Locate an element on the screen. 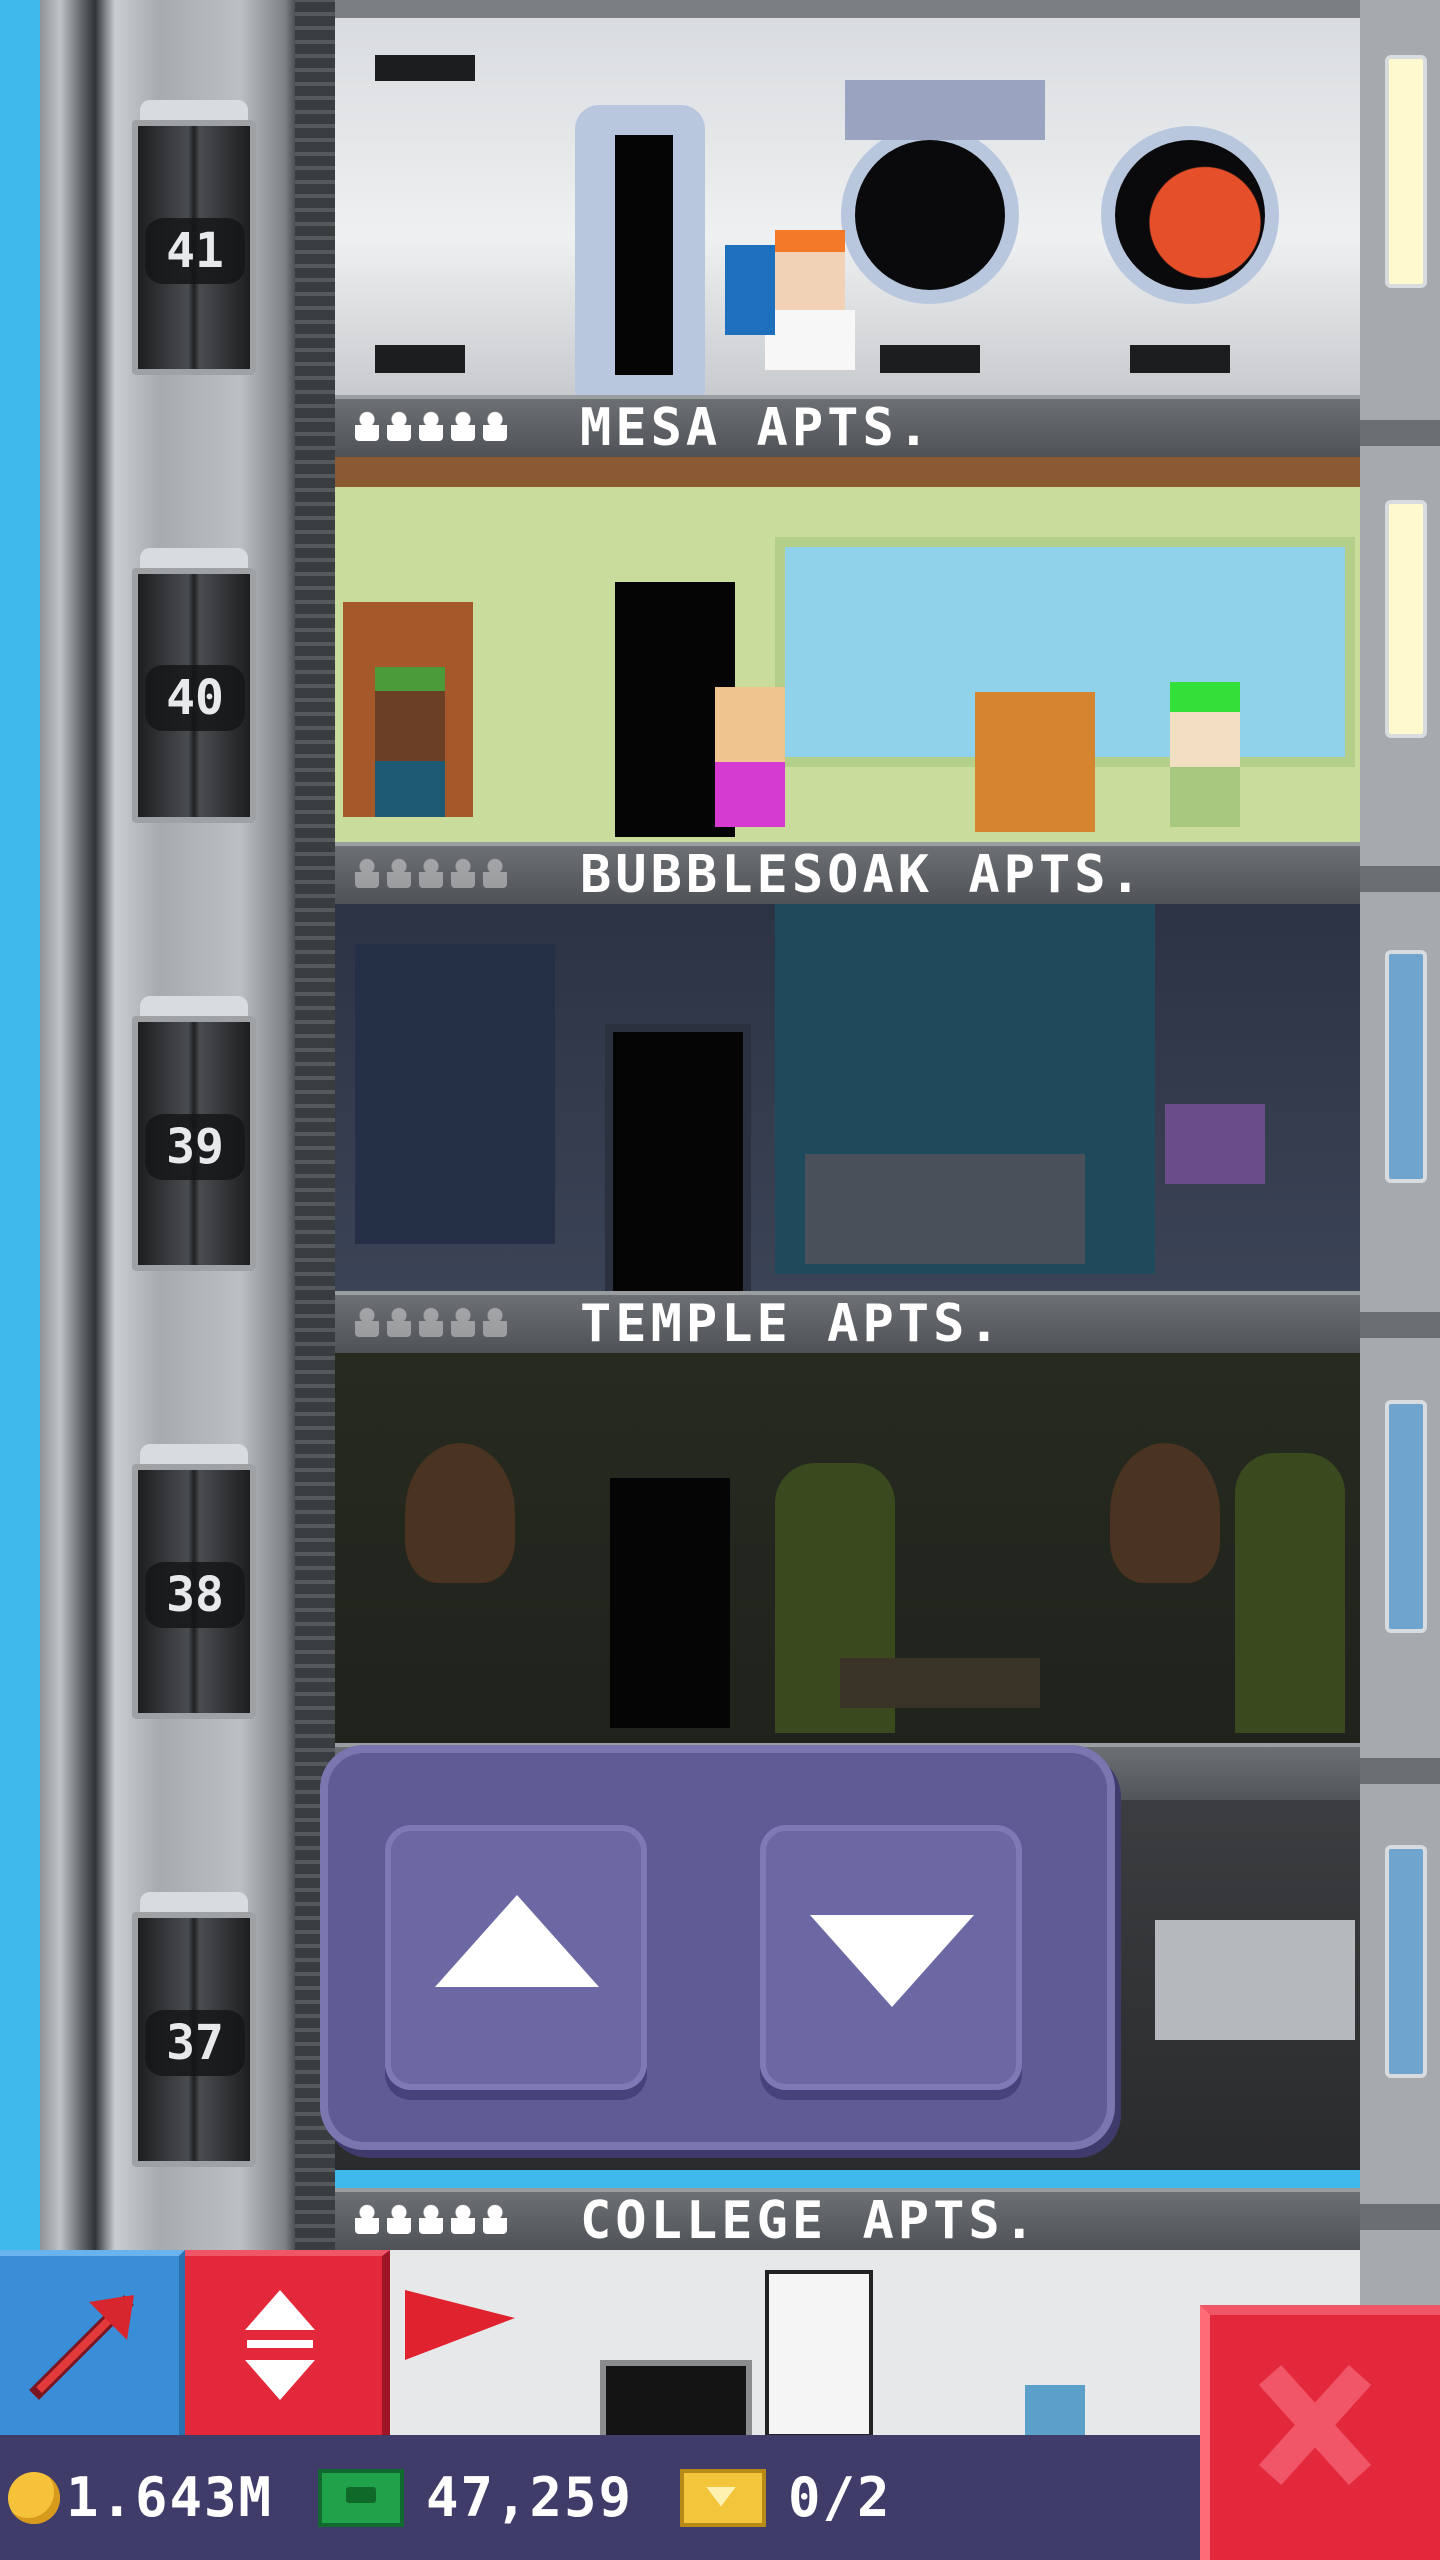 The height and width of the screenshot is (2560, 1440). floor-name: TEMPLE APTS. is located at coordinates (792, 1324).